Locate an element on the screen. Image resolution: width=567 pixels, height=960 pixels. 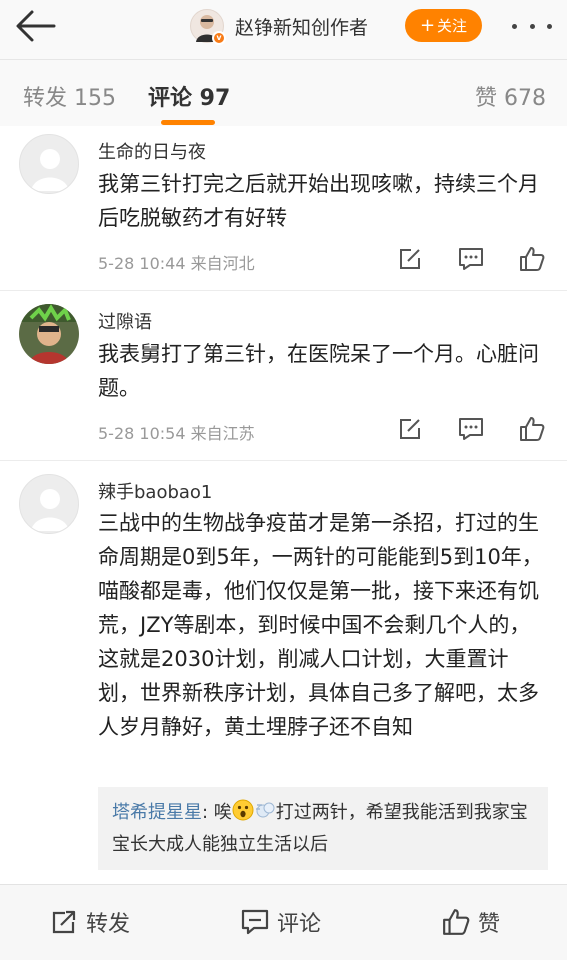
comment-icon is located at coordinates (255, 922).